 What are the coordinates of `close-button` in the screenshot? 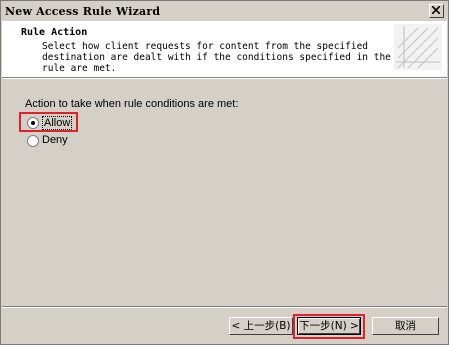 It's located at (436, 11).